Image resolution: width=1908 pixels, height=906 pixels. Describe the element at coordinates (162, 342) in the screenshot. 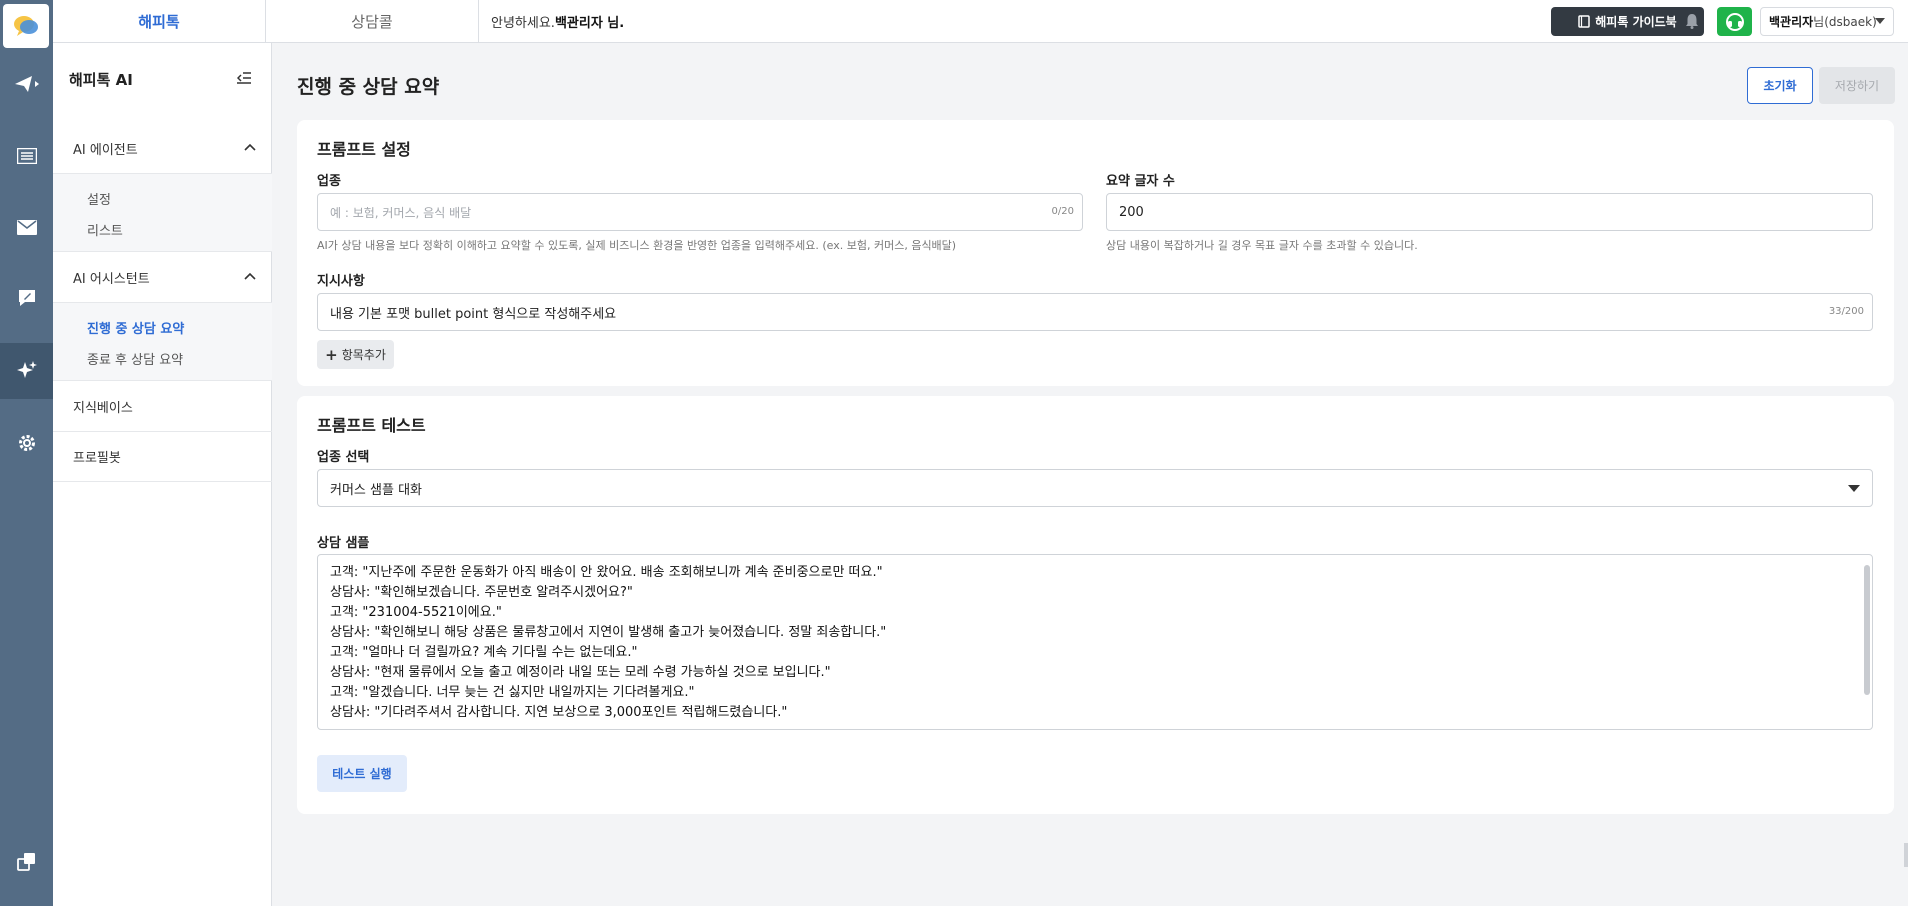

I see `sidebar-subgroup-ai-assistant: 진행 중 상담 요약 종료 후 상담 요약` at that location.